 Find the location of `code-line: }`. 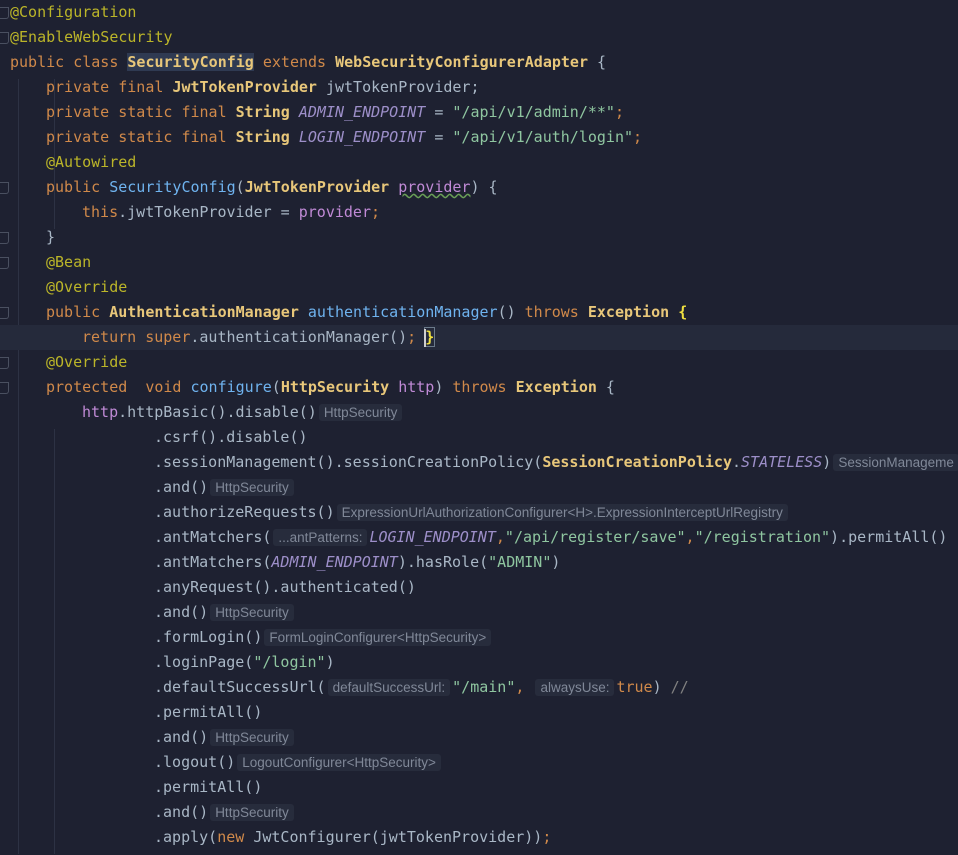

code-line: } is located at coordinates (479, 237).